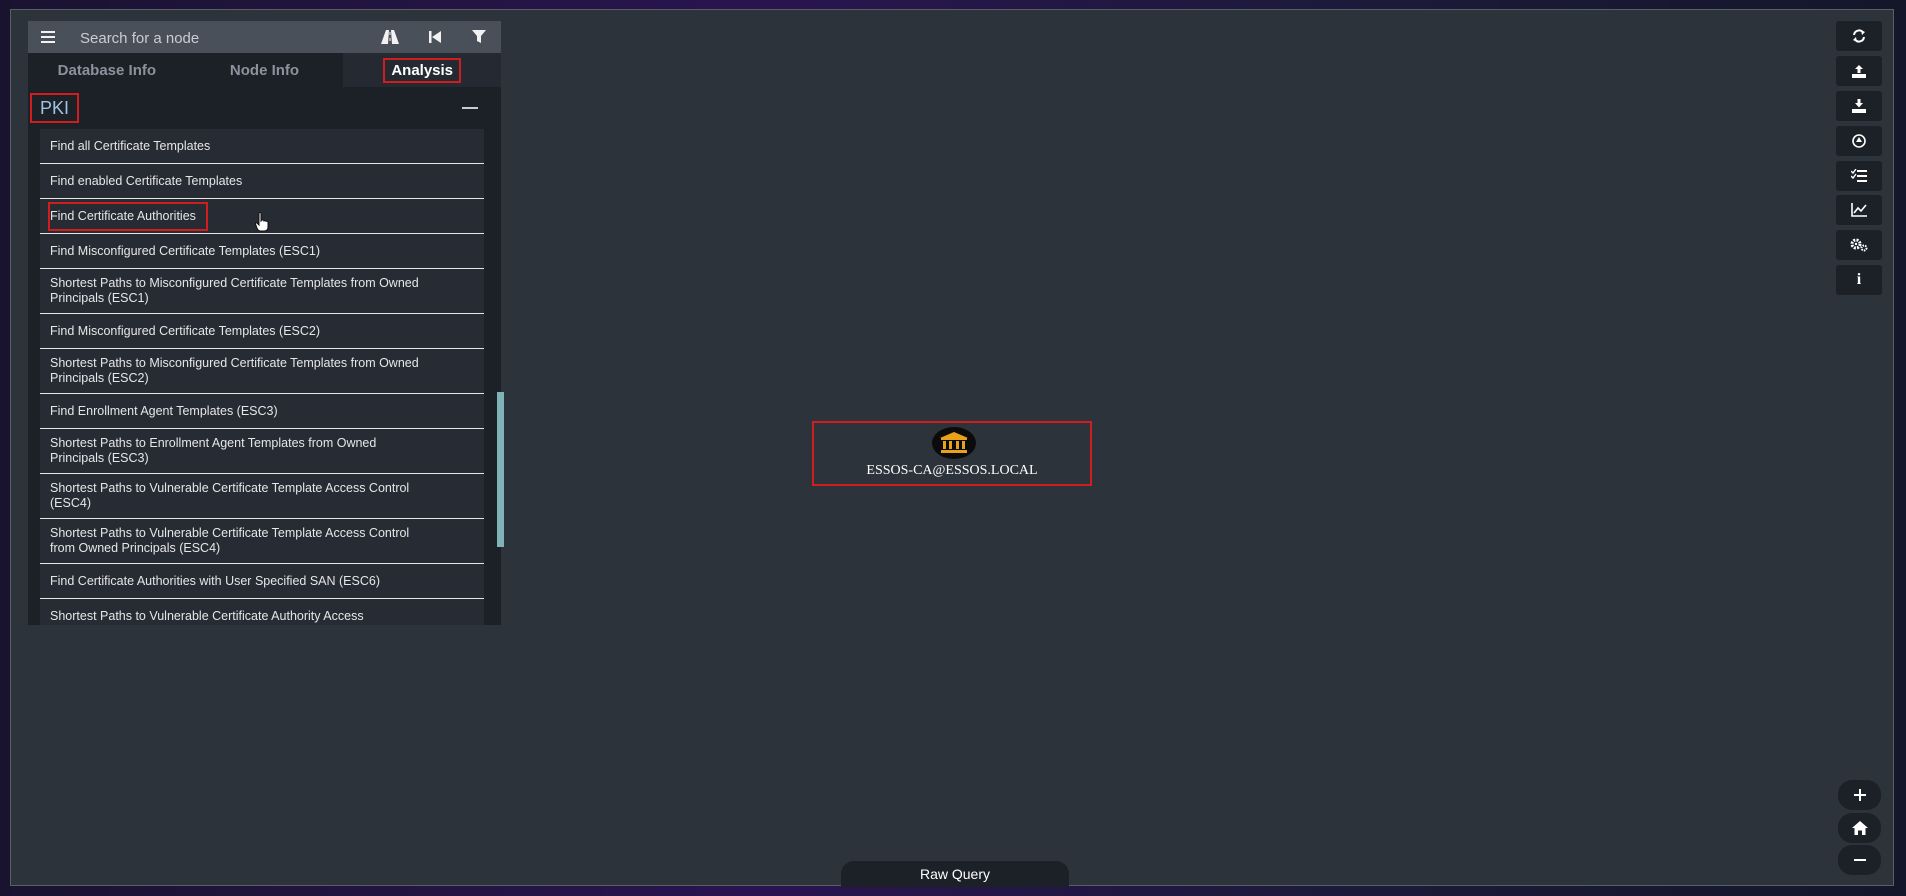 The image size is (1906, 896). I want to click on tab-analysis: Analysis, so click(422, 70).